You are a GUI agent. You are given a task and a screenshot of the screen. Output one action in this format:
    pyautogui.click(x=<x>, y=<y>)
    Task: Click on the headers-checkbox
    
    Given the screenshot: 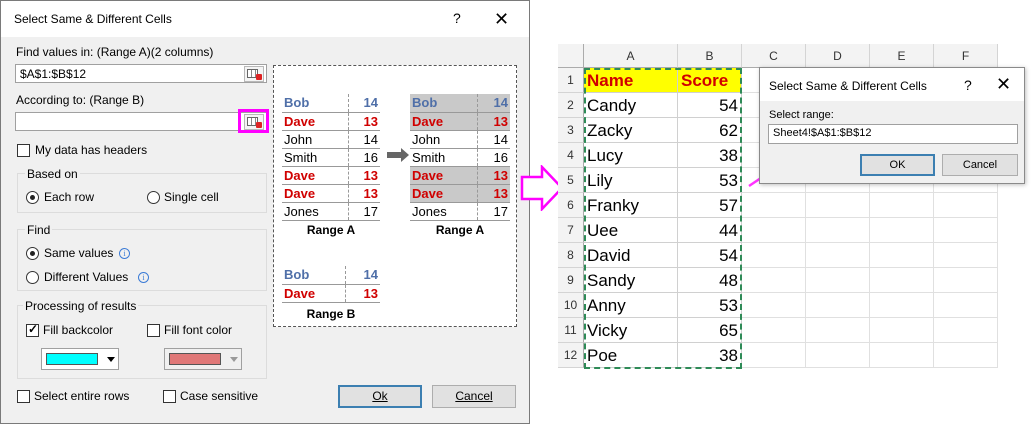 What is the action you would take?
    pyautogui.click(x=23, y=150)
    